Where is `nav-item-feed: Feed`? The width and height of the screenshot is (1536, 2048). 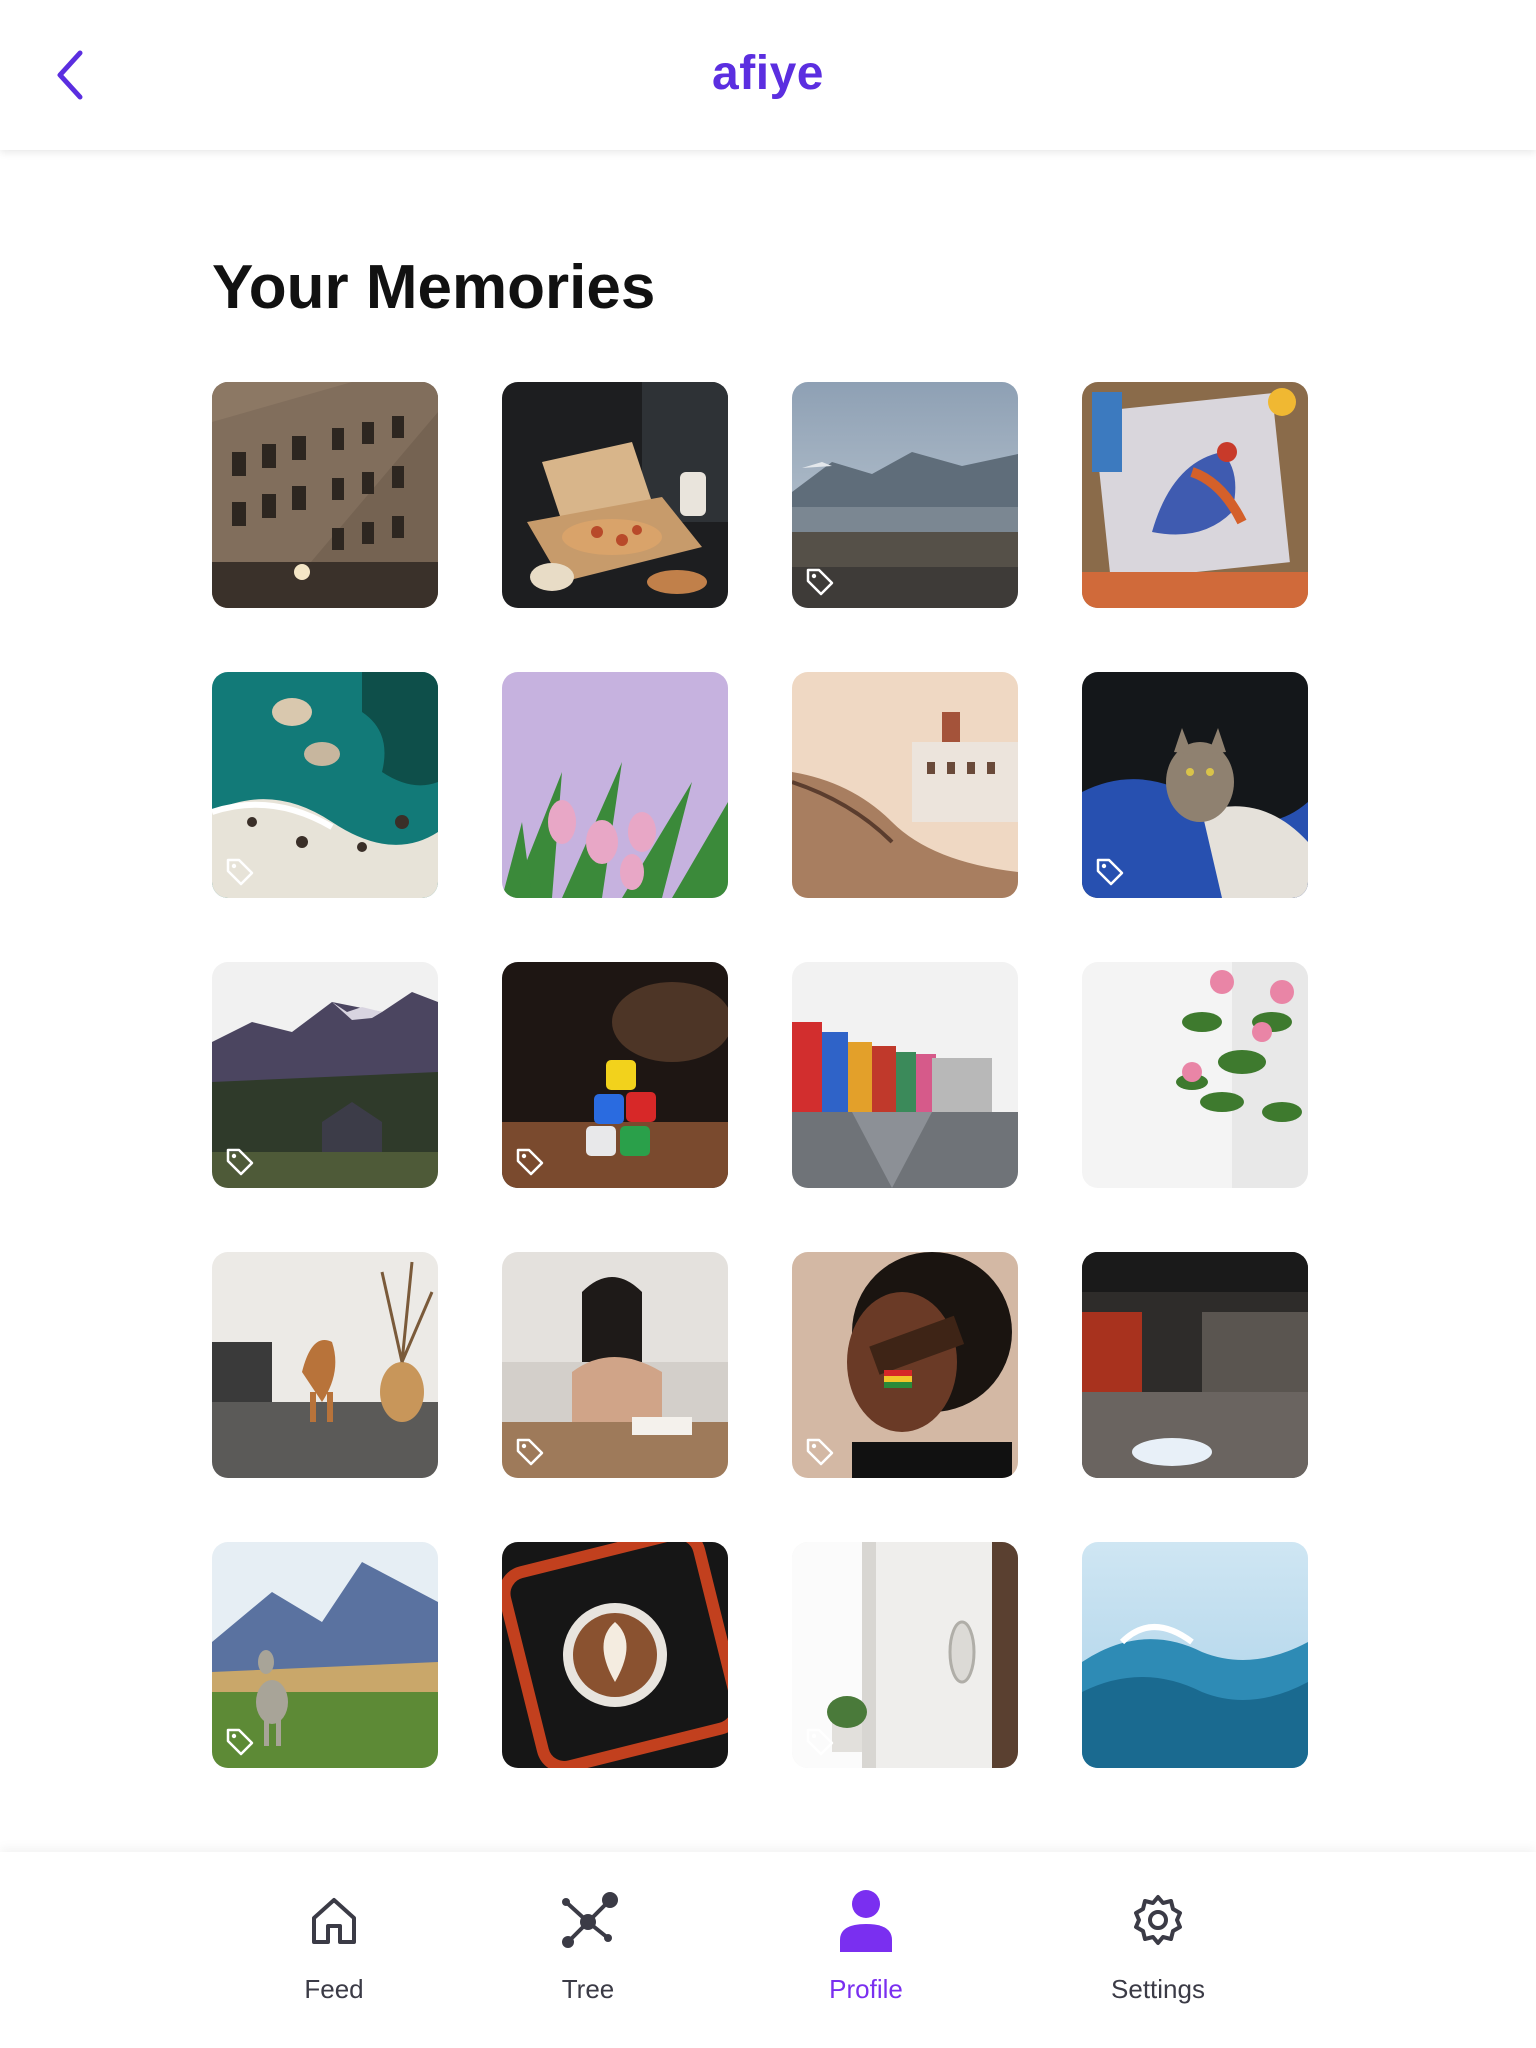
nav-item-feed: Feed is located at coordinates (334, 1950).